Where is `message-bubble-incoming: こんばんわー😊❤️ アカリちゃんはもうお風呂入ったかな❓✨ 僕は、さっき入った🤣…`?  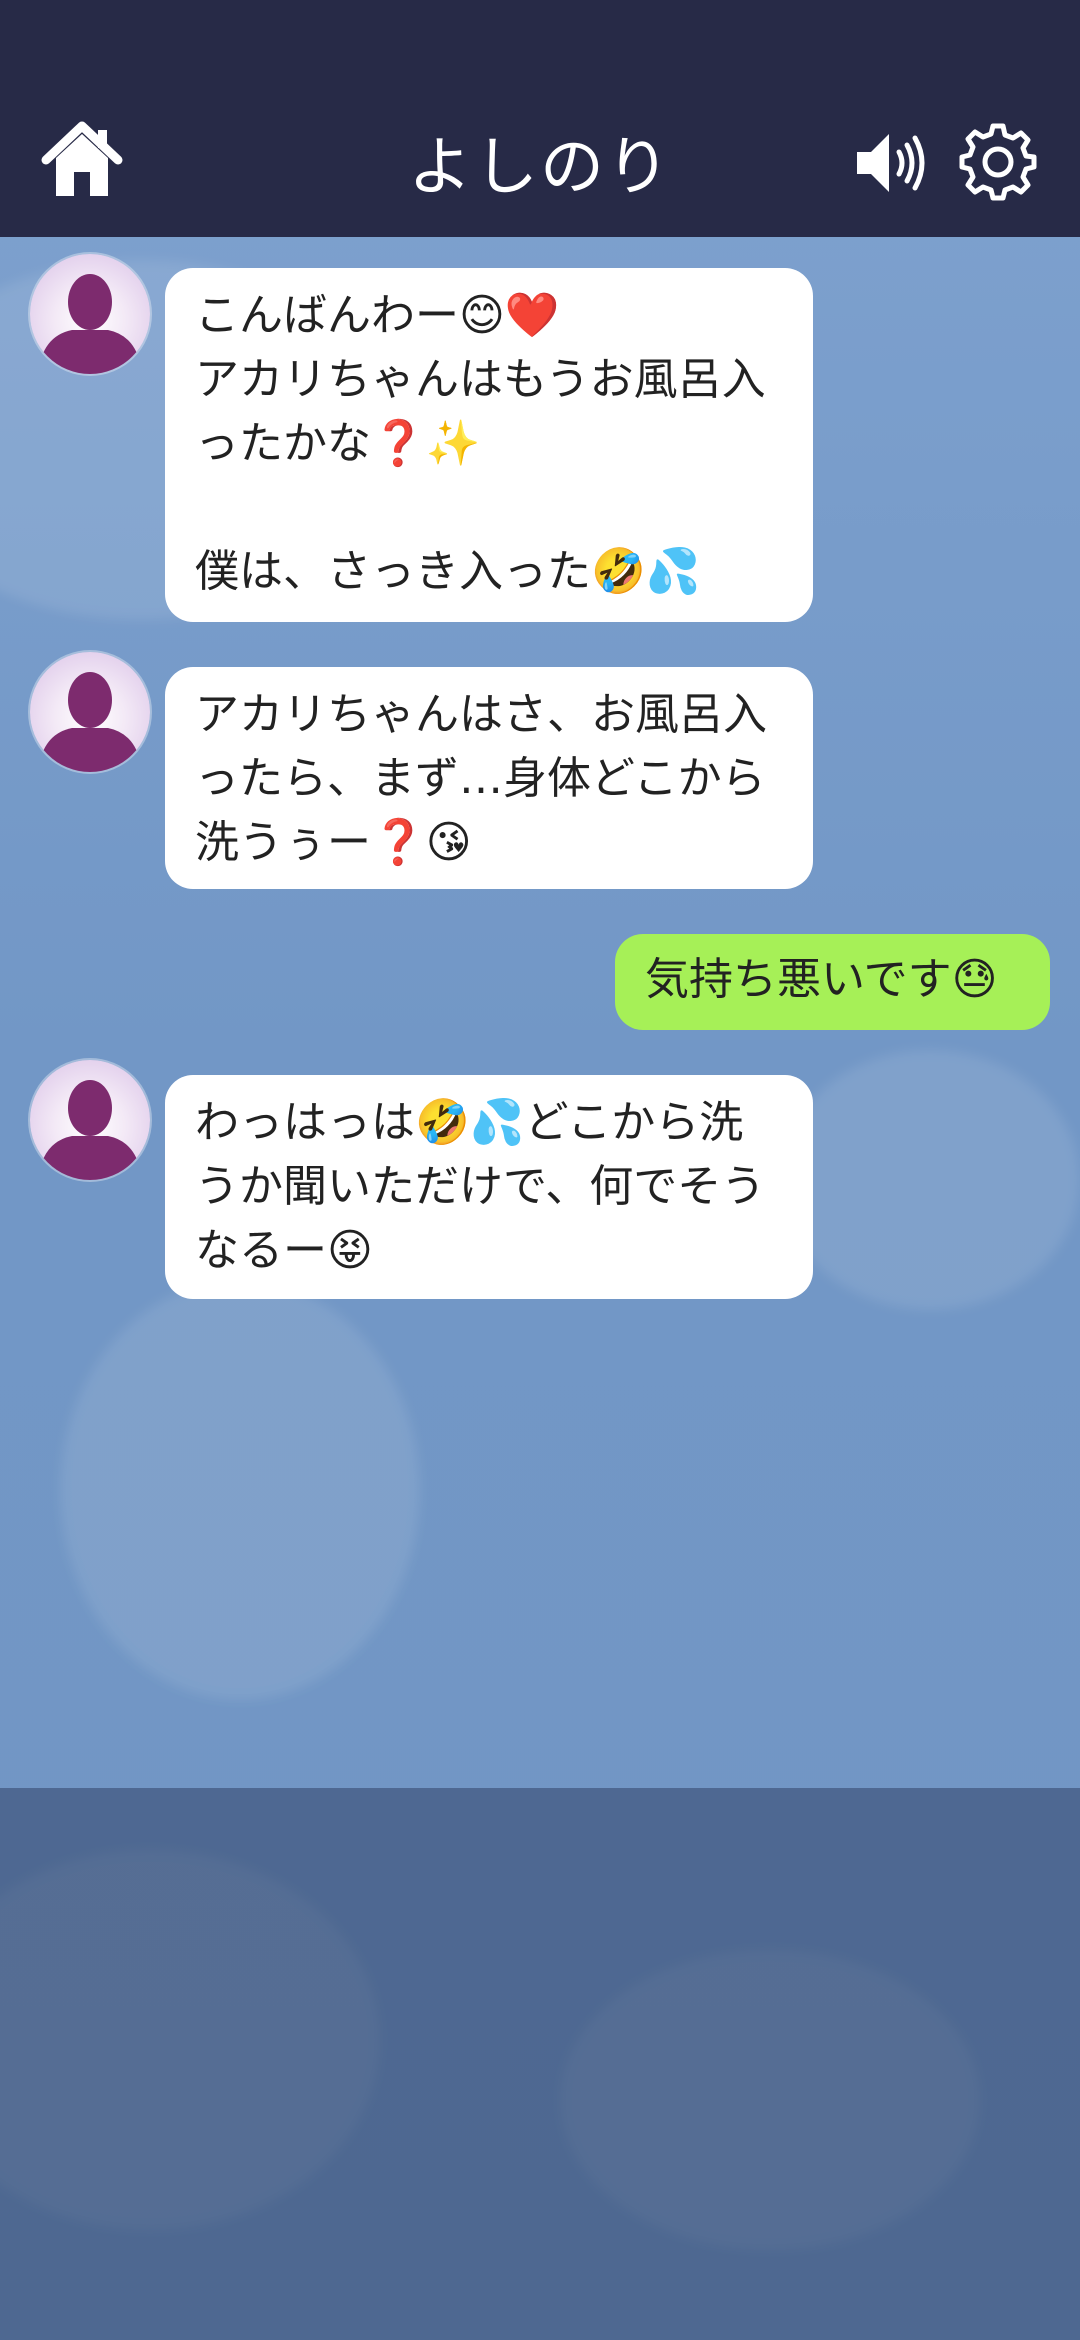
message-bubble-incoming: こんばんわー😊❤️ アカリちゃんはもうお風呂入ったかな❓✨ 僕は、さっき入った🤣… is located at coordinates (489, 445).